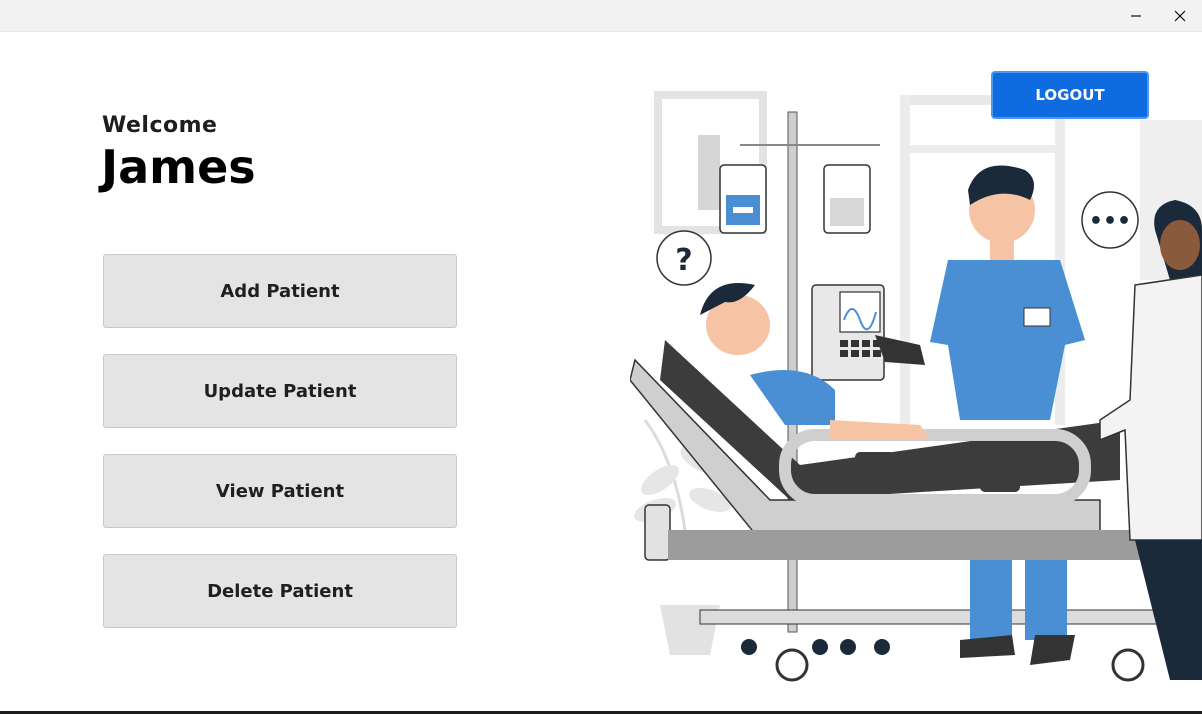  What do you see at coordinates (1070, 95) in the screenshot?
I see `logout-button: LOGOUT` at bounding box center [1070, 95].